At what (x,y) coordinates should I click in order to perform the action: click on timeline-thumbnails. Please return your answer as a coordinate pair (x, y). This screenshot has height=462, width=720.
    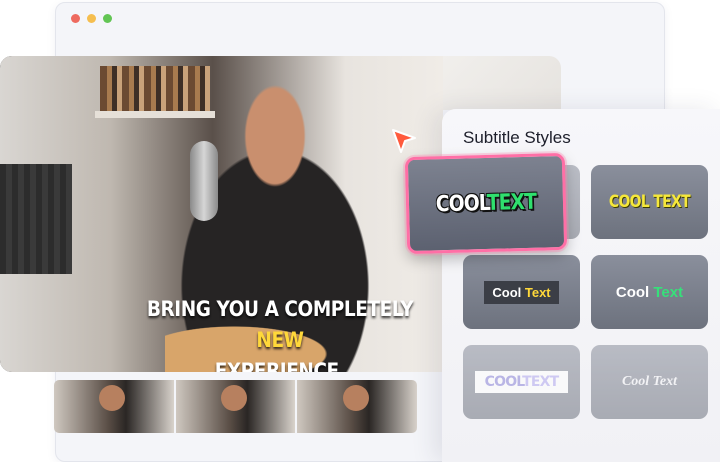
    Looking at the image, I should click on (235, 406).